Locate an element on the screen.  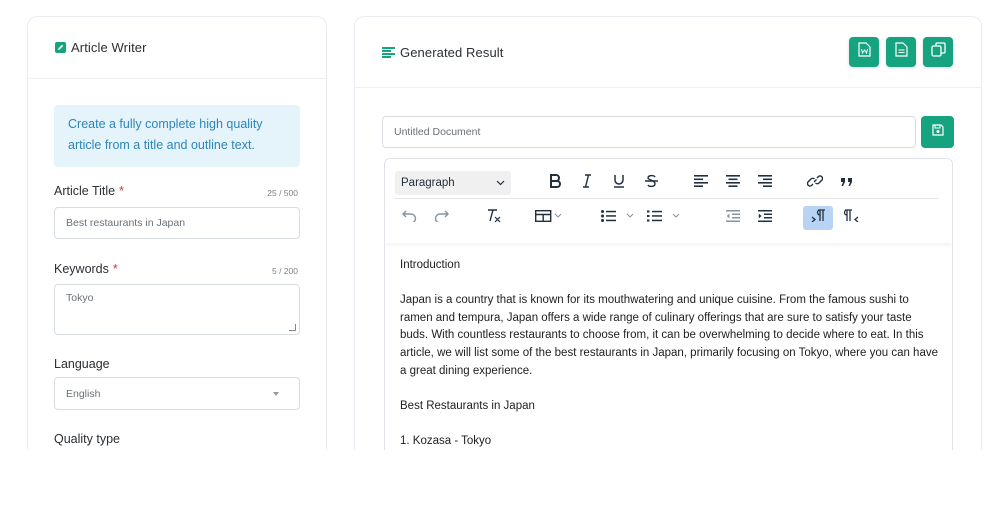
article-title-counter: 25 / 500 is located at coordinates (282, 193).